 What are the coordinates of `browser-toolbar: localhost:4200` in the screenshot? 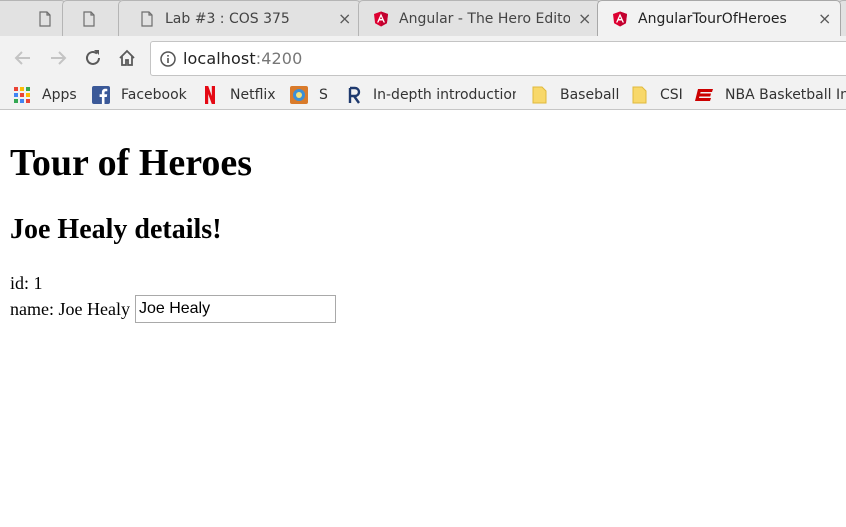 It's located at (423, 58).